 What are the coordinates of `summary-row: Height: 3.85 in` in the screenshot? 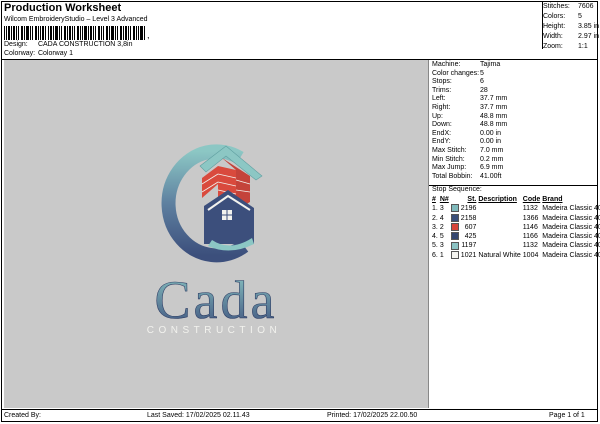 It's located at (571, 26).